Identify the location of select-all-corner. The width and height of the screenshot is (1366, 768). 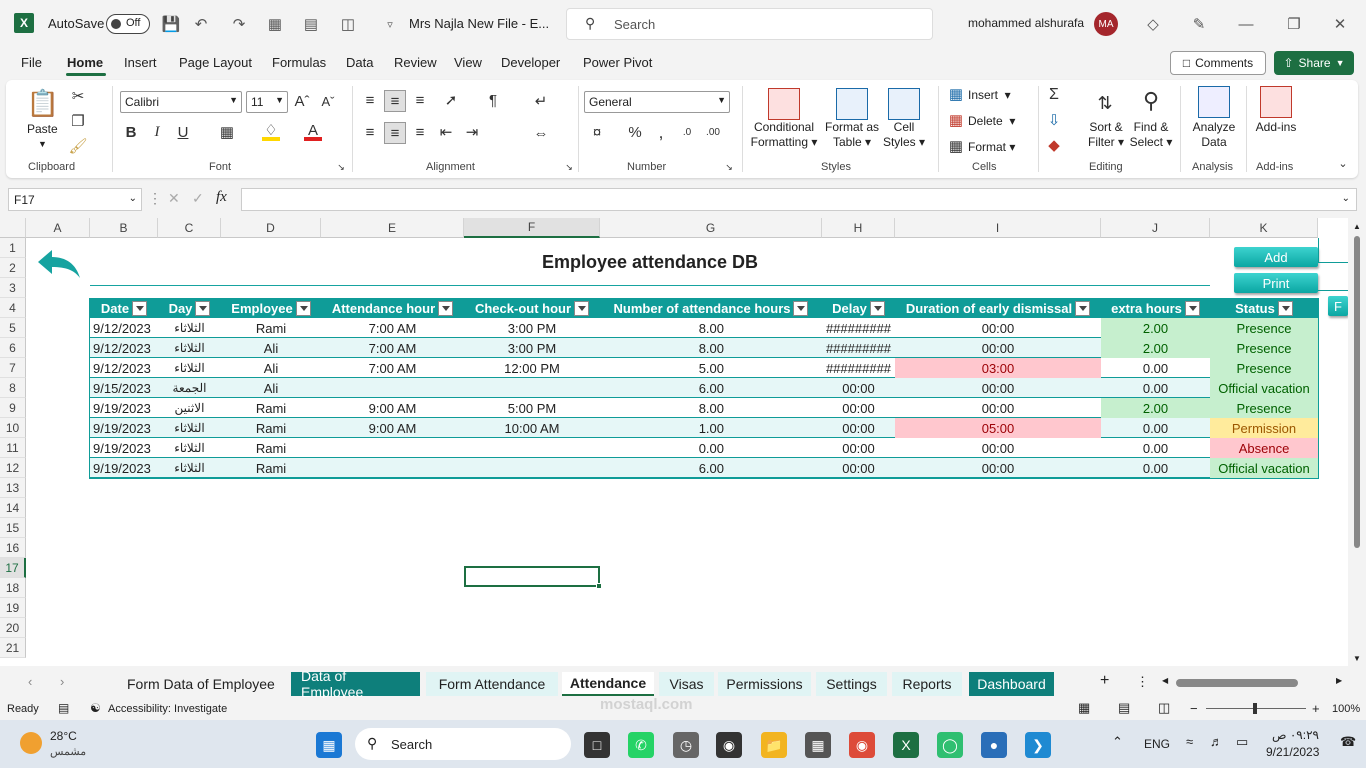
(13, 228).